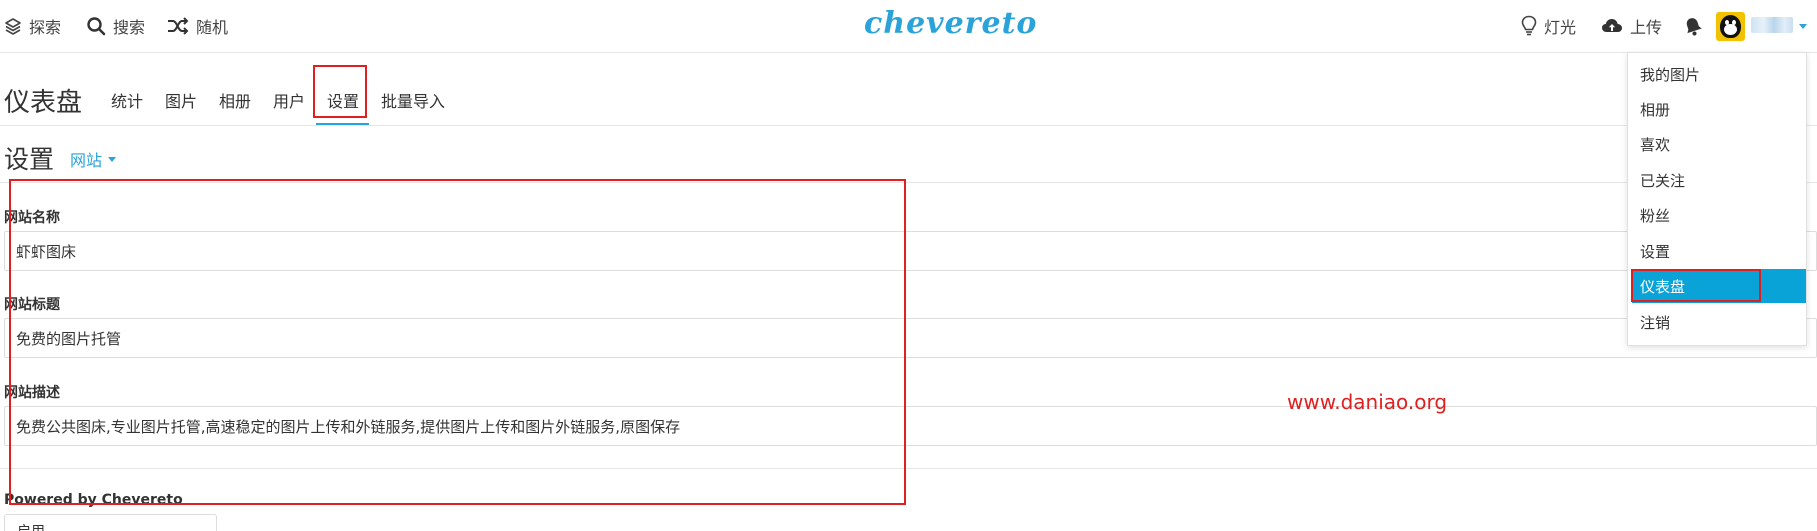  What do you see at coordinates (43, 103) in the screenshot?
I see `dashboard-title: 仪表盘` at bounding box center [43, 103].